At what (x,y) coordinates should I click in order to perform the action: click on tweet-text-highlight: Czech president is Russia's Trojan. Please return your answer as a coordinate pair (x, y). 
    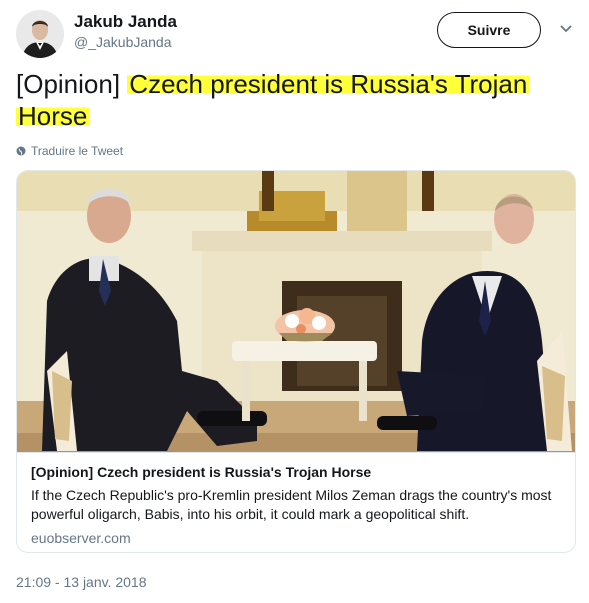
    Looking at the image, I should click on (328, 84).